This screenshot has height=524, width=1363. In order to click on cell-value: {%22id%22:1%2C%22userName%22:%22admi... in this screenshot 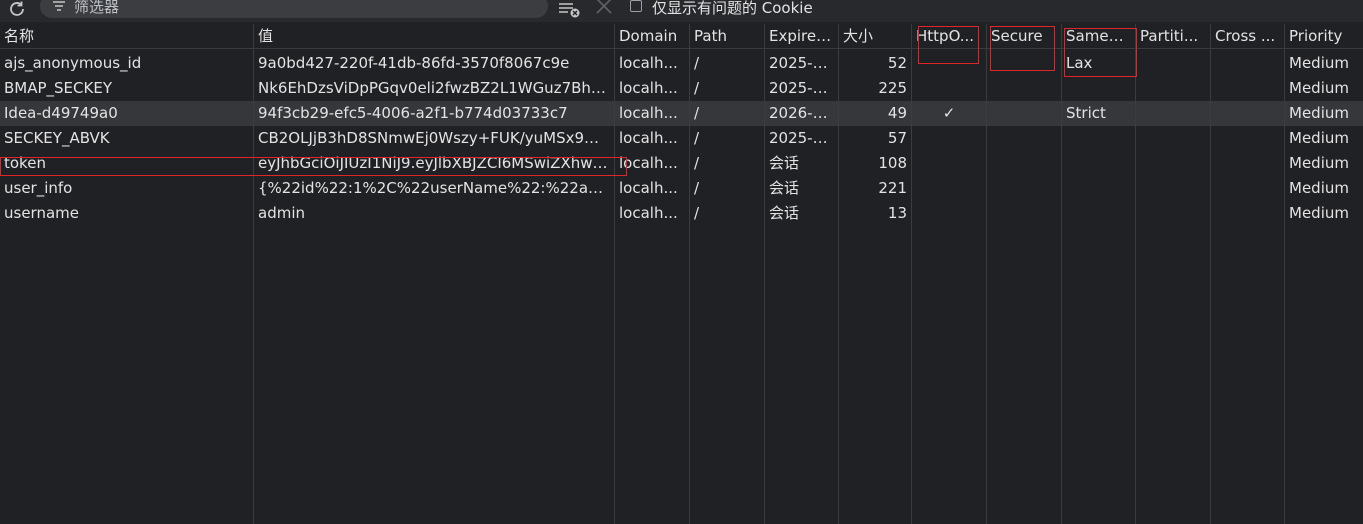, I will do `click(436, 188)`.